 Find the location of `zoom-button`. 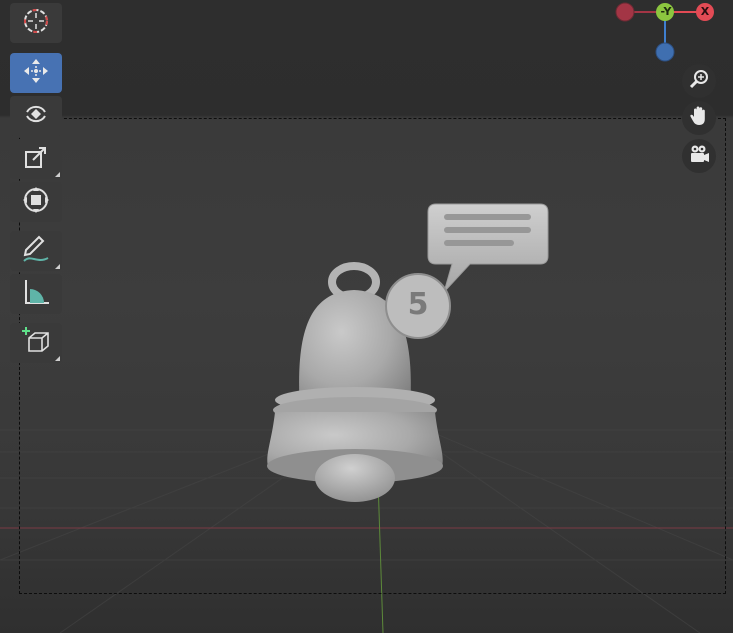

zoom-button is located at coordinates (699, 81).